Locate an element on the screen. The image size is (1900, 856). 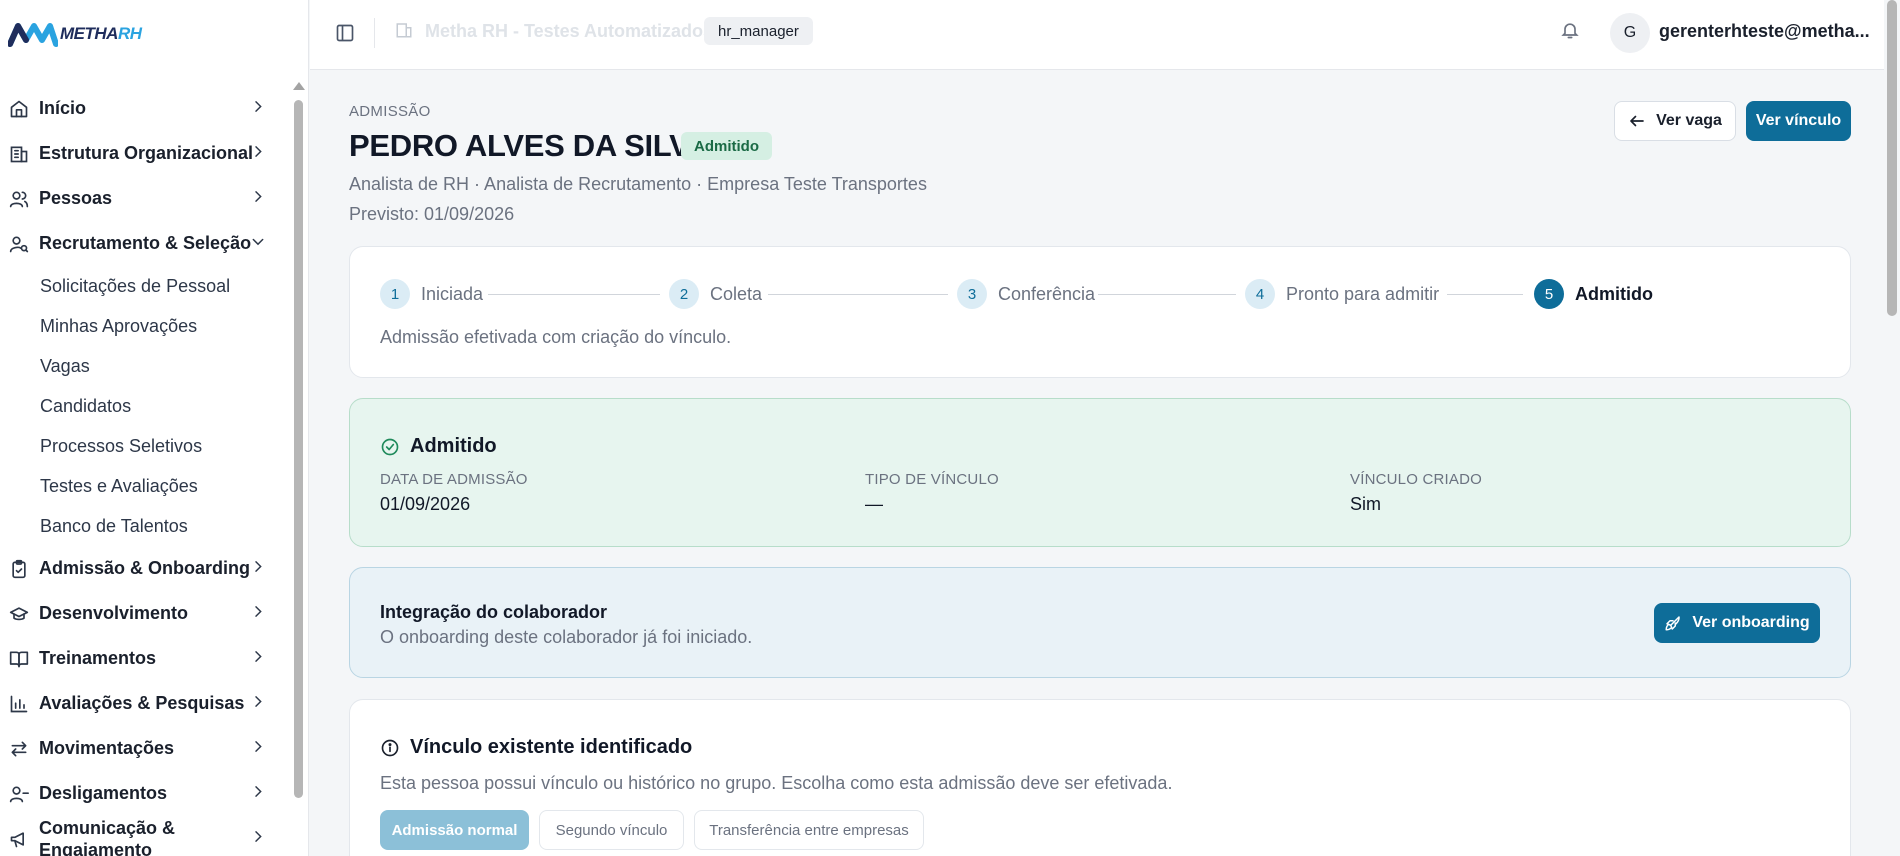
field-label: VÍNCULO CRIADO is located at coordinates (1416, 479).